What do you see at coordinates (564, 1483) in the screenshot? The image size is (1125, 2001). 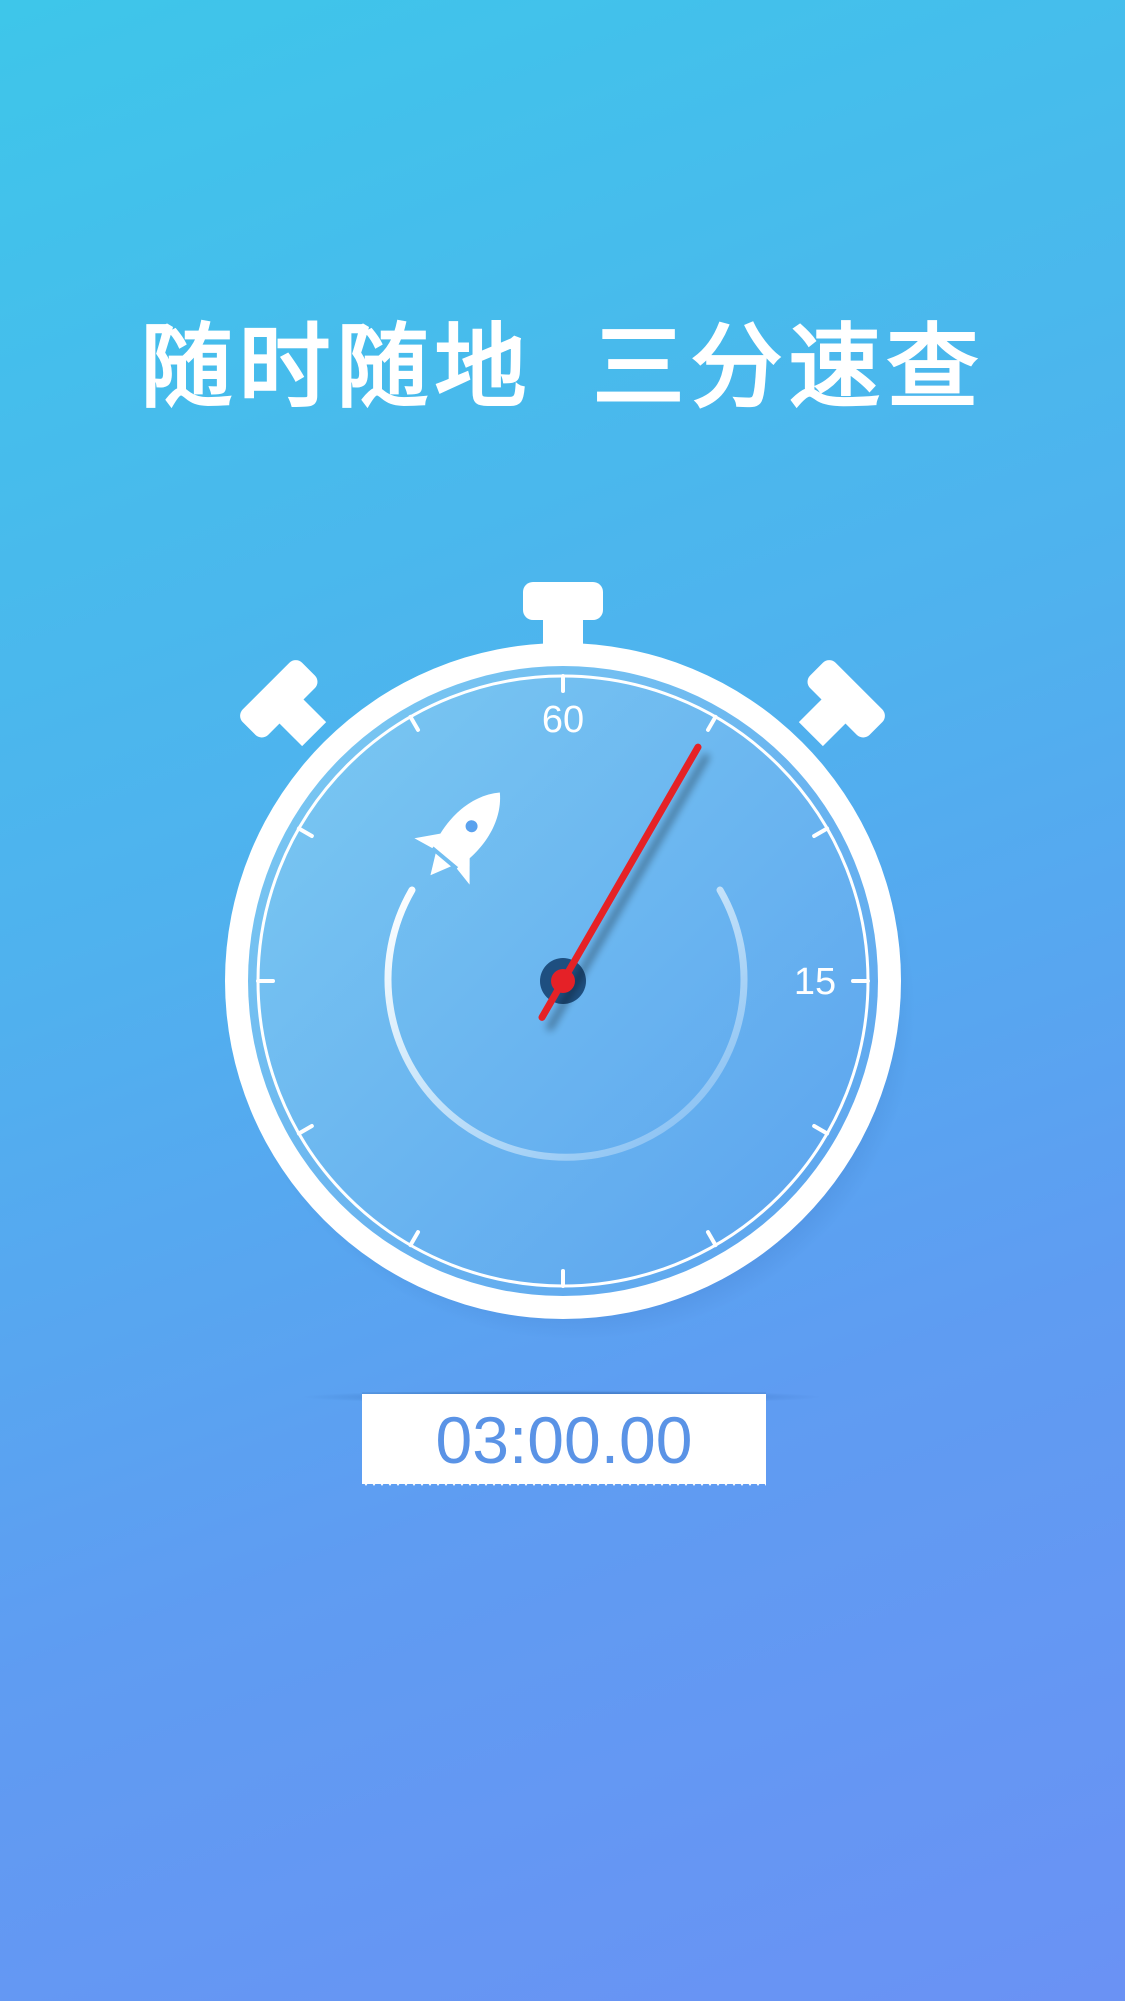 I see `readout-zigzag` at bounding box center [564, 1483].